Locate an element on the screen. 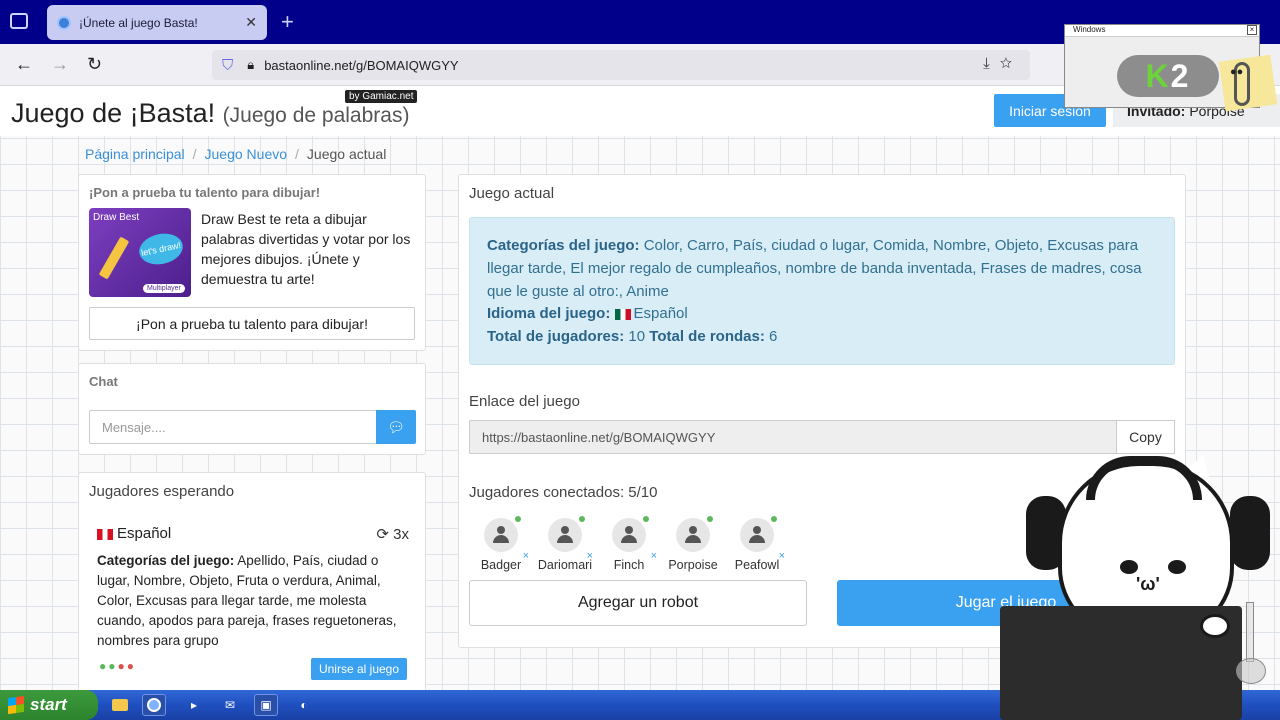 The width and height of the screenshot is (1280, 720). promo-button: ¡Pon a prueba tu talento para dibujar! is located at coordinates (252, 323).